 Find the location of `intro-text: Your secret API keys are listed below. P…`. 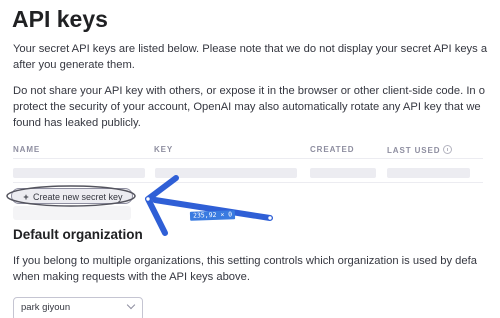

intro-text: Your secret API keys are listed below. P… is located at coordinates (250, 57).